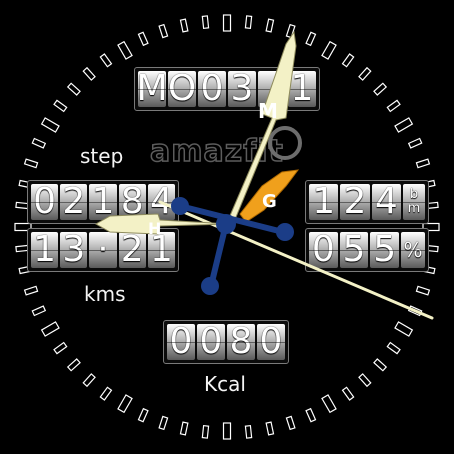  I want to click on hour-hand, so click(162, 224).